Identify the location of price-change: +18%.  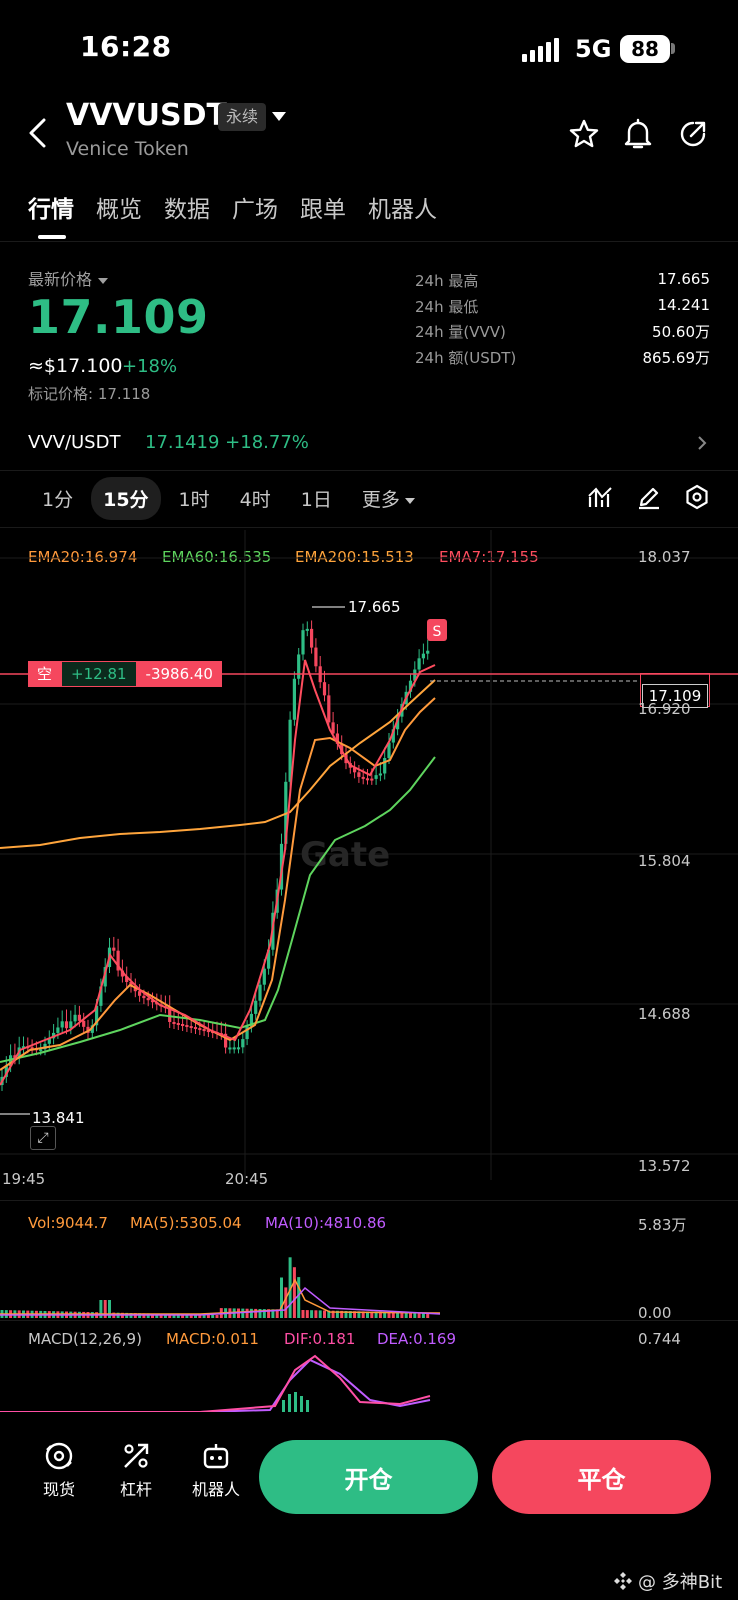
(150, 366).